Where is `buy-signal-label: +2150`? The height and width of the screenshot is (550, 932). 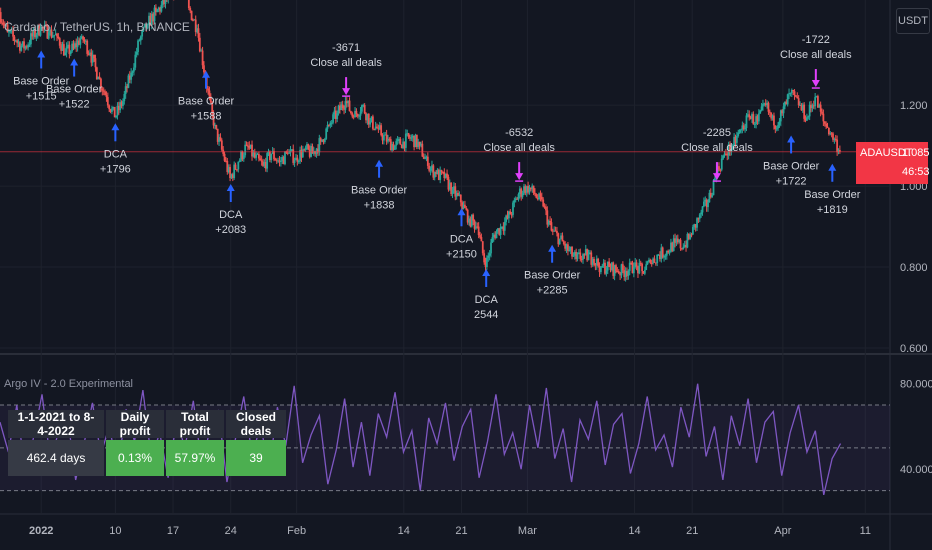
buy-signal-label: +2150 is located at coordinates (461, 254).